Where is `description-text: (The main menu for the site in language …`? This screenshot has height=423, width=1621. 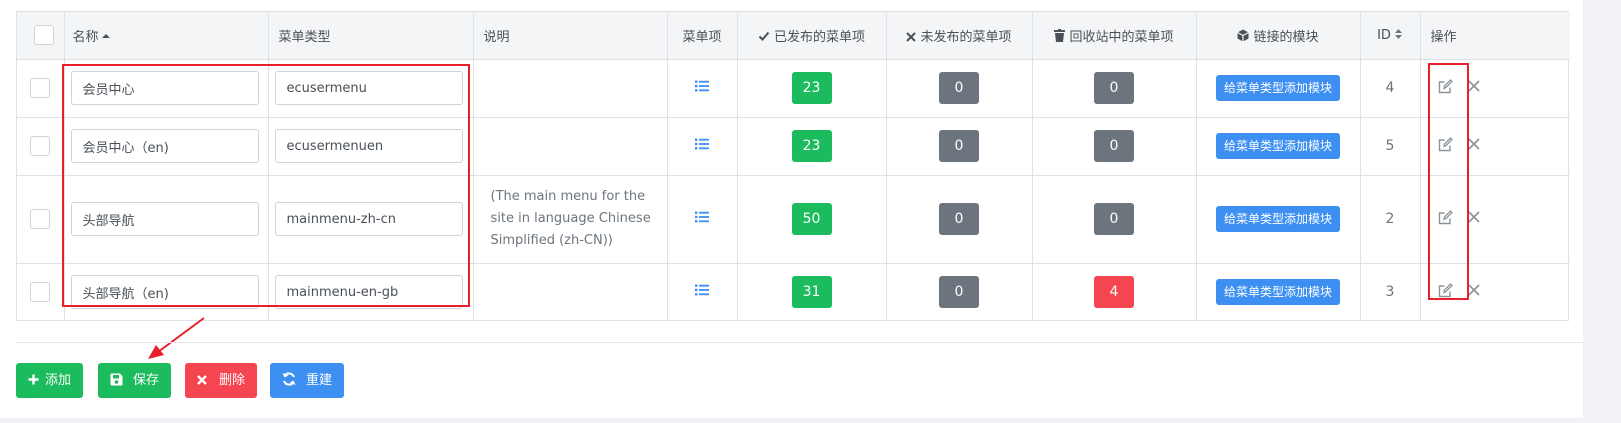
description-text: (The main menu for the site in language … is located at coordinates (570, 218).